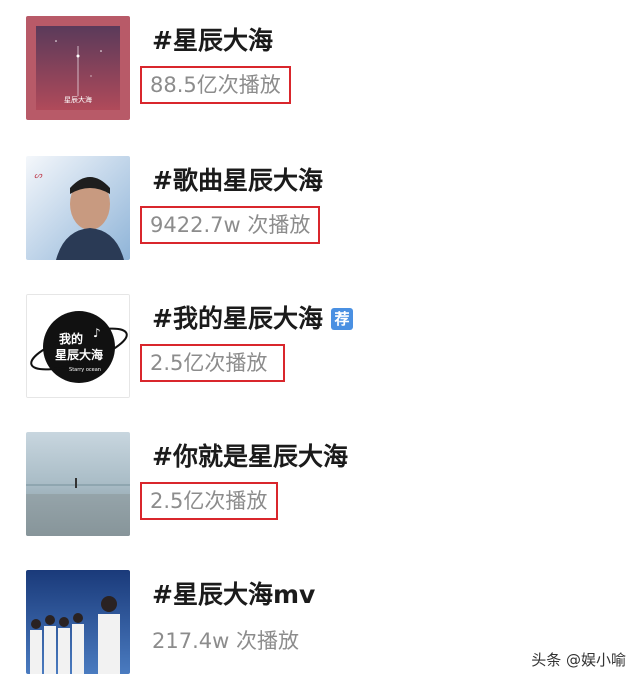  I want to click on list-item: #你就是星辰大海 2.5亿次播放, so click(326, 485).